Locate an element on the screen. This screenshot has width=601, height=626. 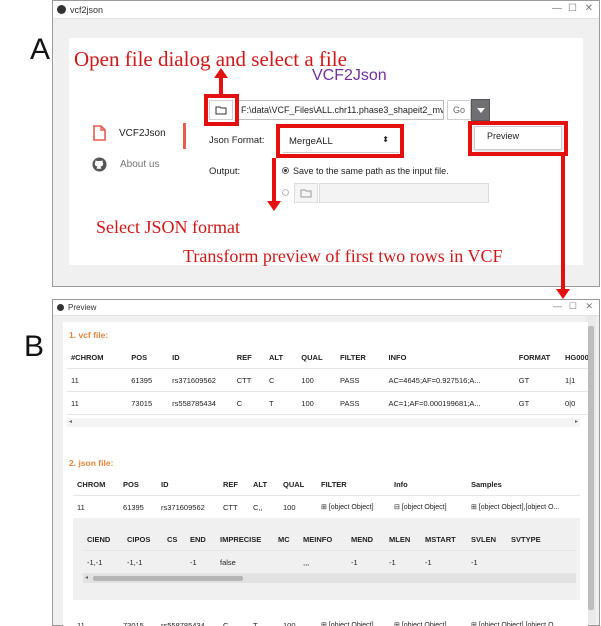
table-row: -1,-1 -1,-1 -1 false ,,, -1 -1 -1 -1 is located at coordinates (329, 562).